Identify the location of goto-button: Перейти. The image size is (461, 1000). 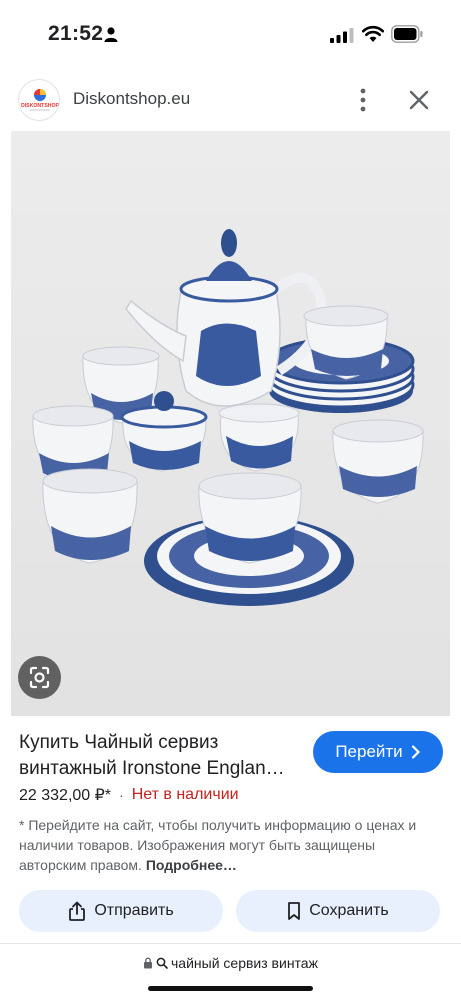
(378, 752).